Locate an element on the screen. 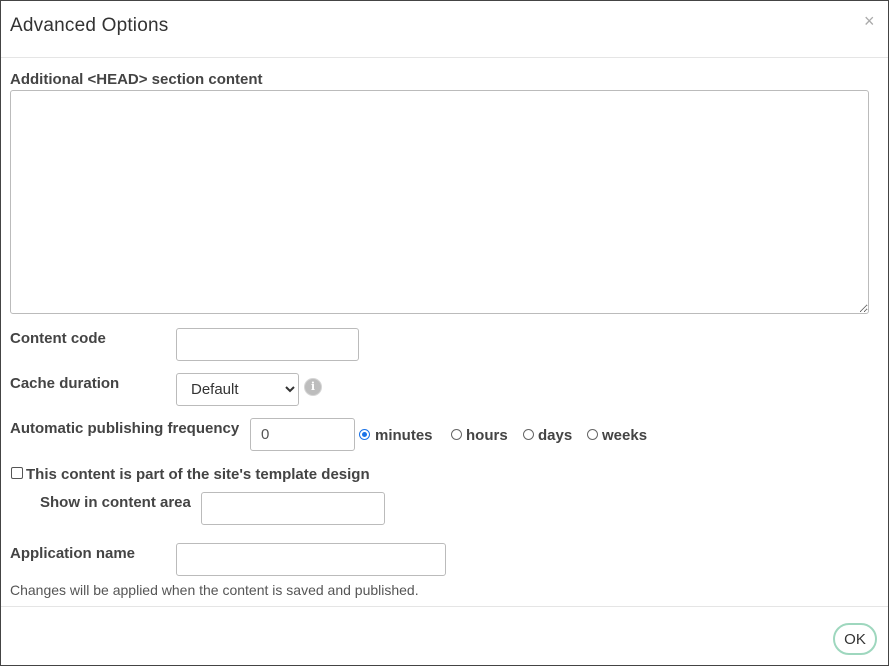 The height and width of the screenshot is (666, 889). hours-radio is located at coordinates (456, 434).